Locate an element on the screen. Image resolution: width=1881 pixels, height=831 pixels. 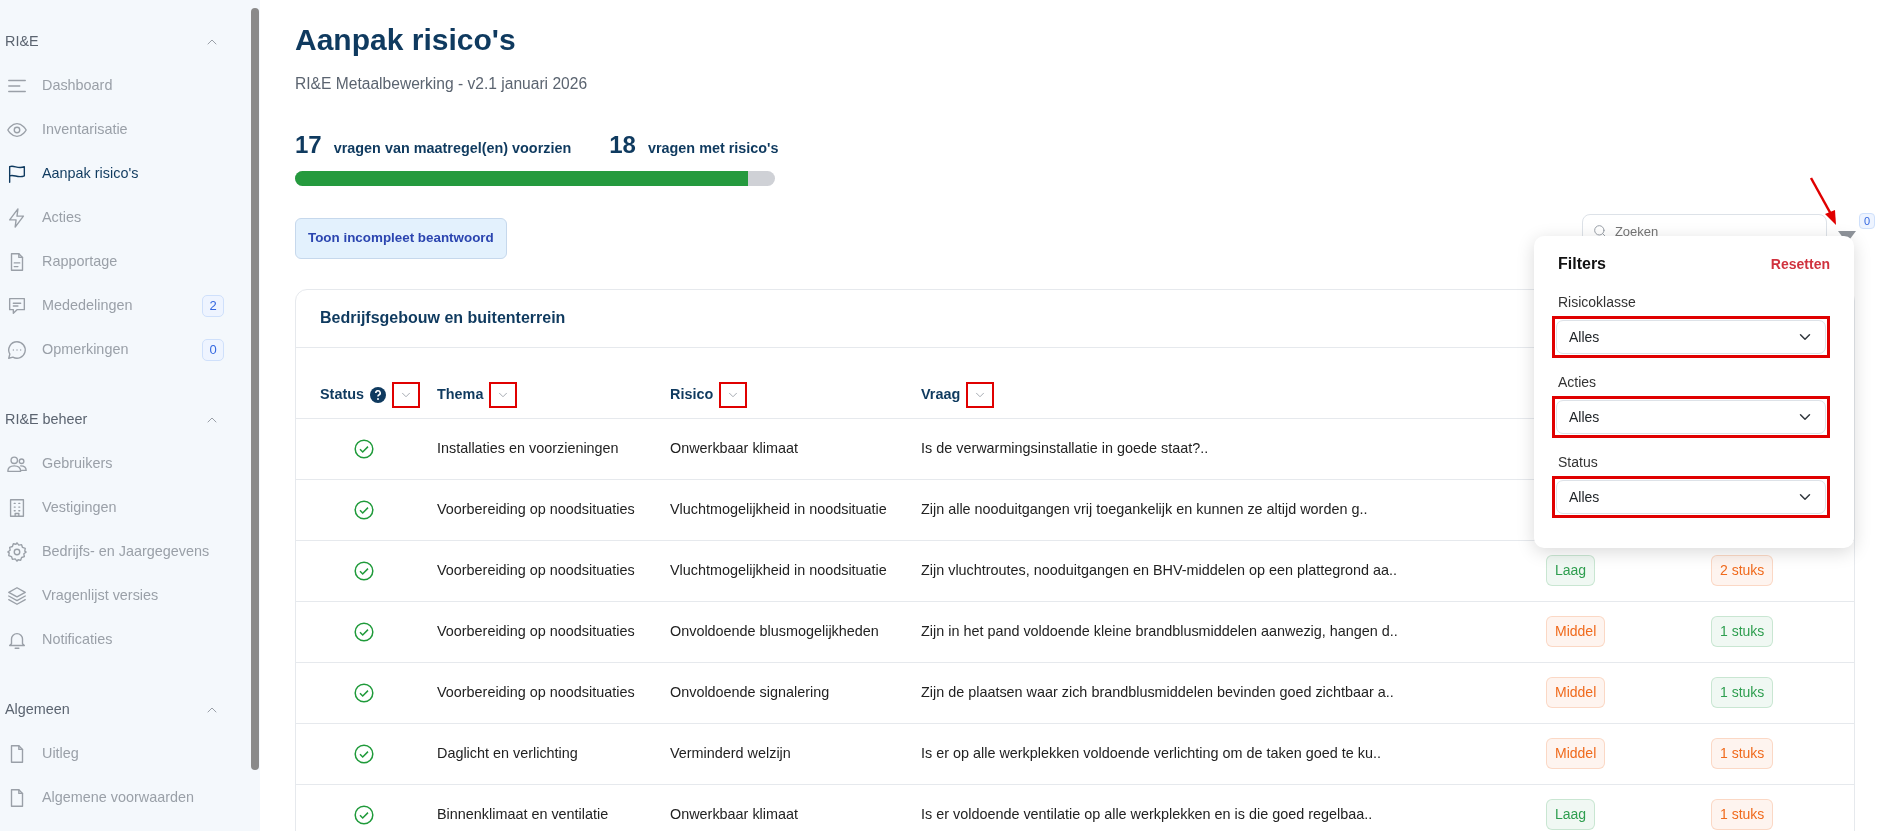
section-title: RI&E is located at coordinates (22, 42).